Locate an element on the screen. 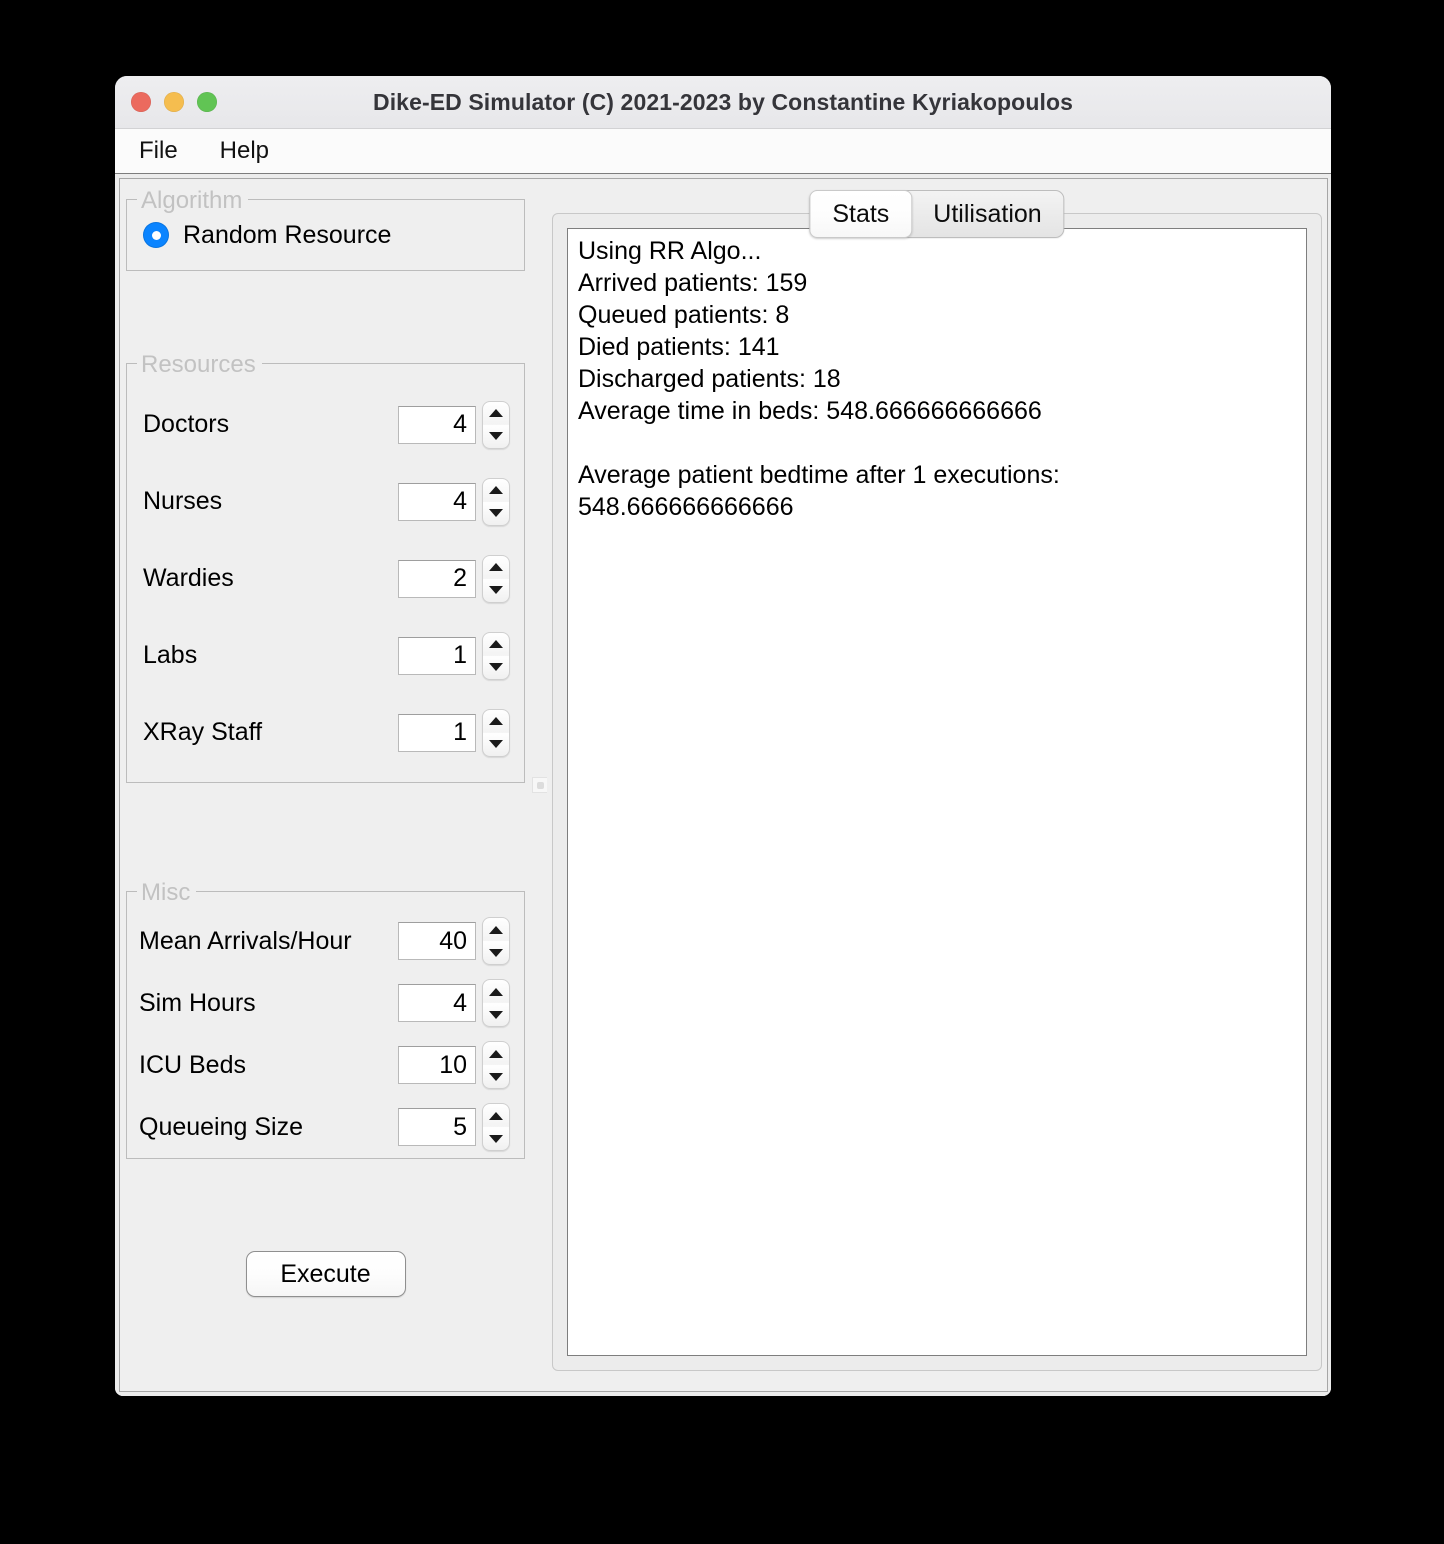 This screenshot has width=1444, height=1544. field-mean-arrivals-per-hour-label: Mean Arrivals/Hour is located at coordinates (245, 940).